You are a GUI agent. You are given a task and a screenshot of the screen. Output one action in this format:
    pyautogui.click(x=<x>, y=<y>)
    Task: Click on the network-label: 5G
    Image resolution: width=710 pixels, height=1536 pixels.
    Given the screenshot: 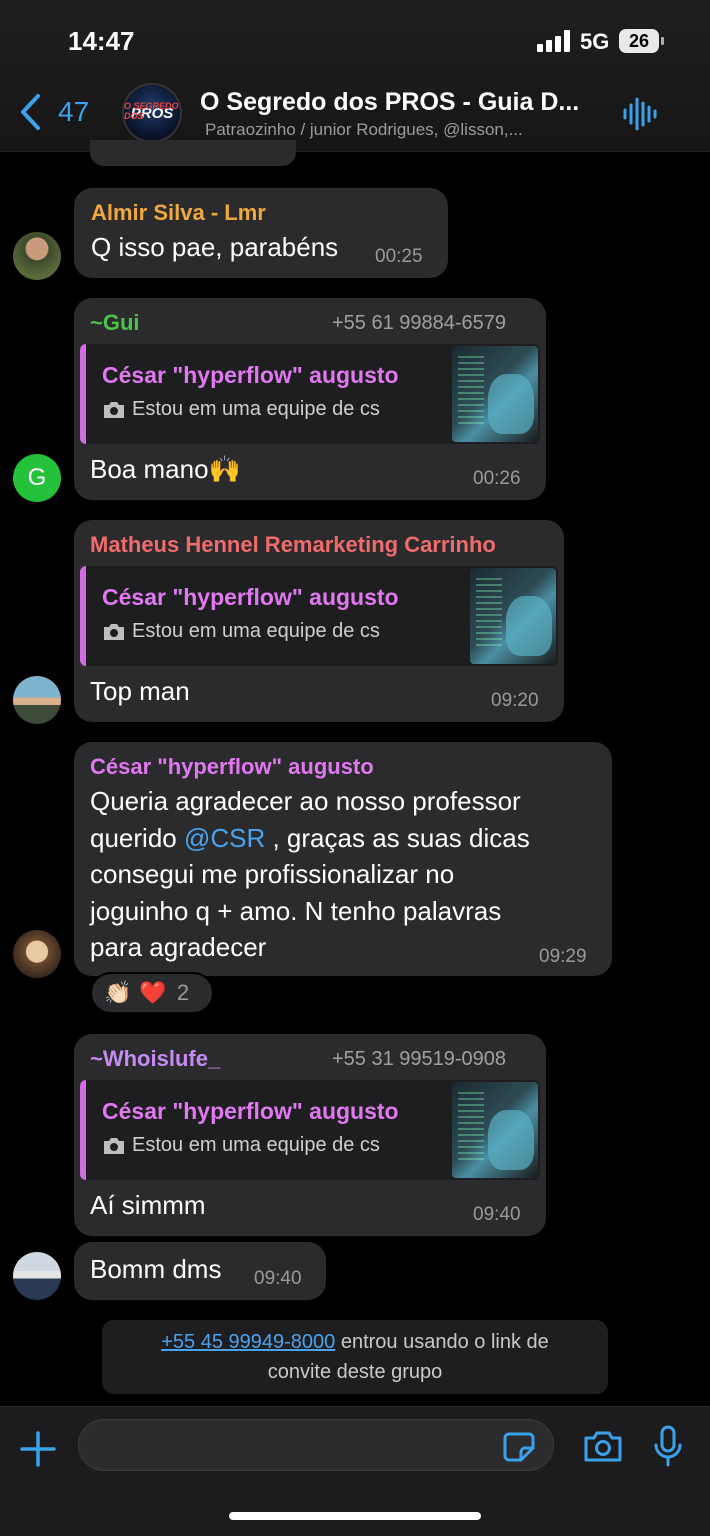 What is the action you would take?
    pyautogui.click(x=595, y=41)
    